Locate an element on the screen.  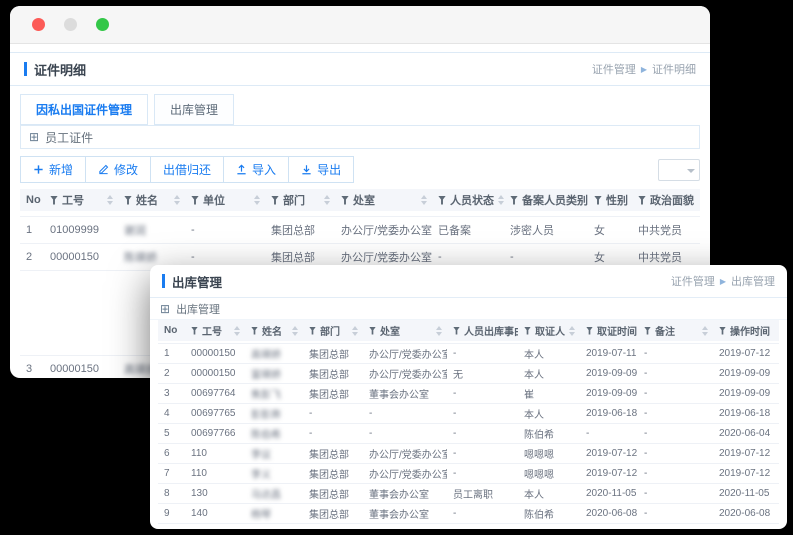
table-cell: 2 is located at coordinates (167, 373).